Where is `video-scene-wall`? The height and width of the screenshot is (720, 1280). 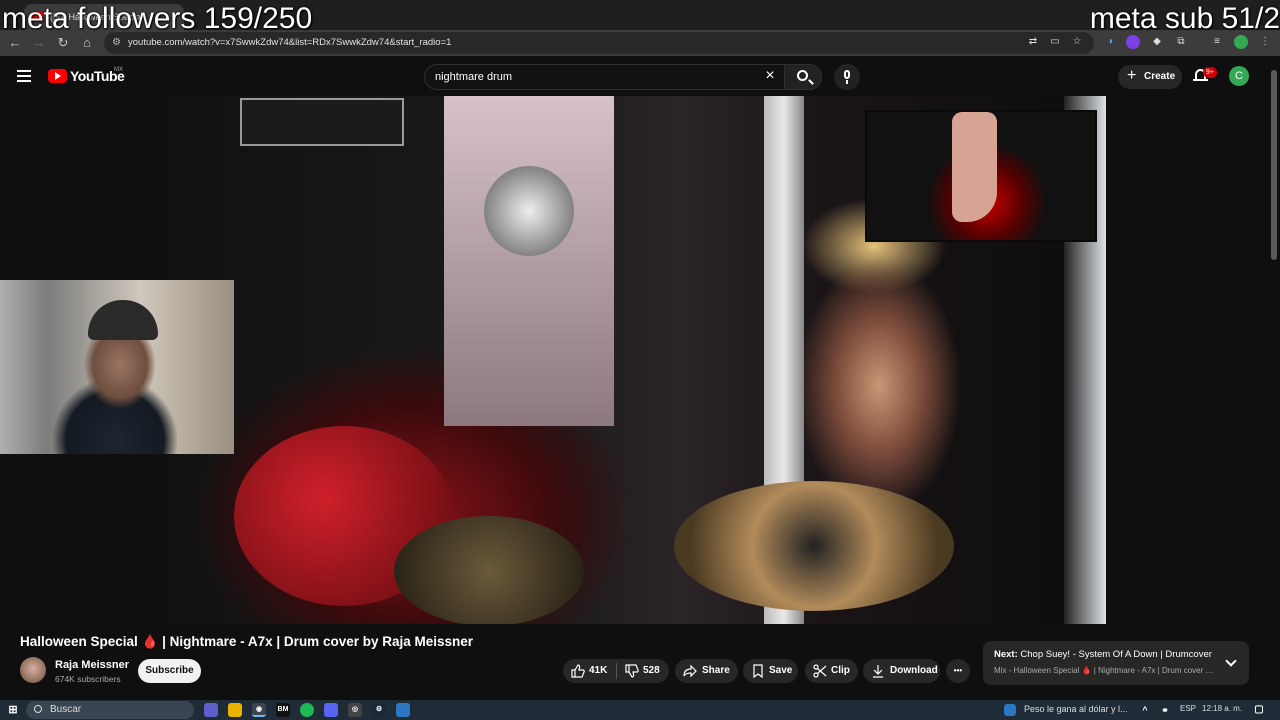
video-scene-wall is located at coordinates (529, 261).